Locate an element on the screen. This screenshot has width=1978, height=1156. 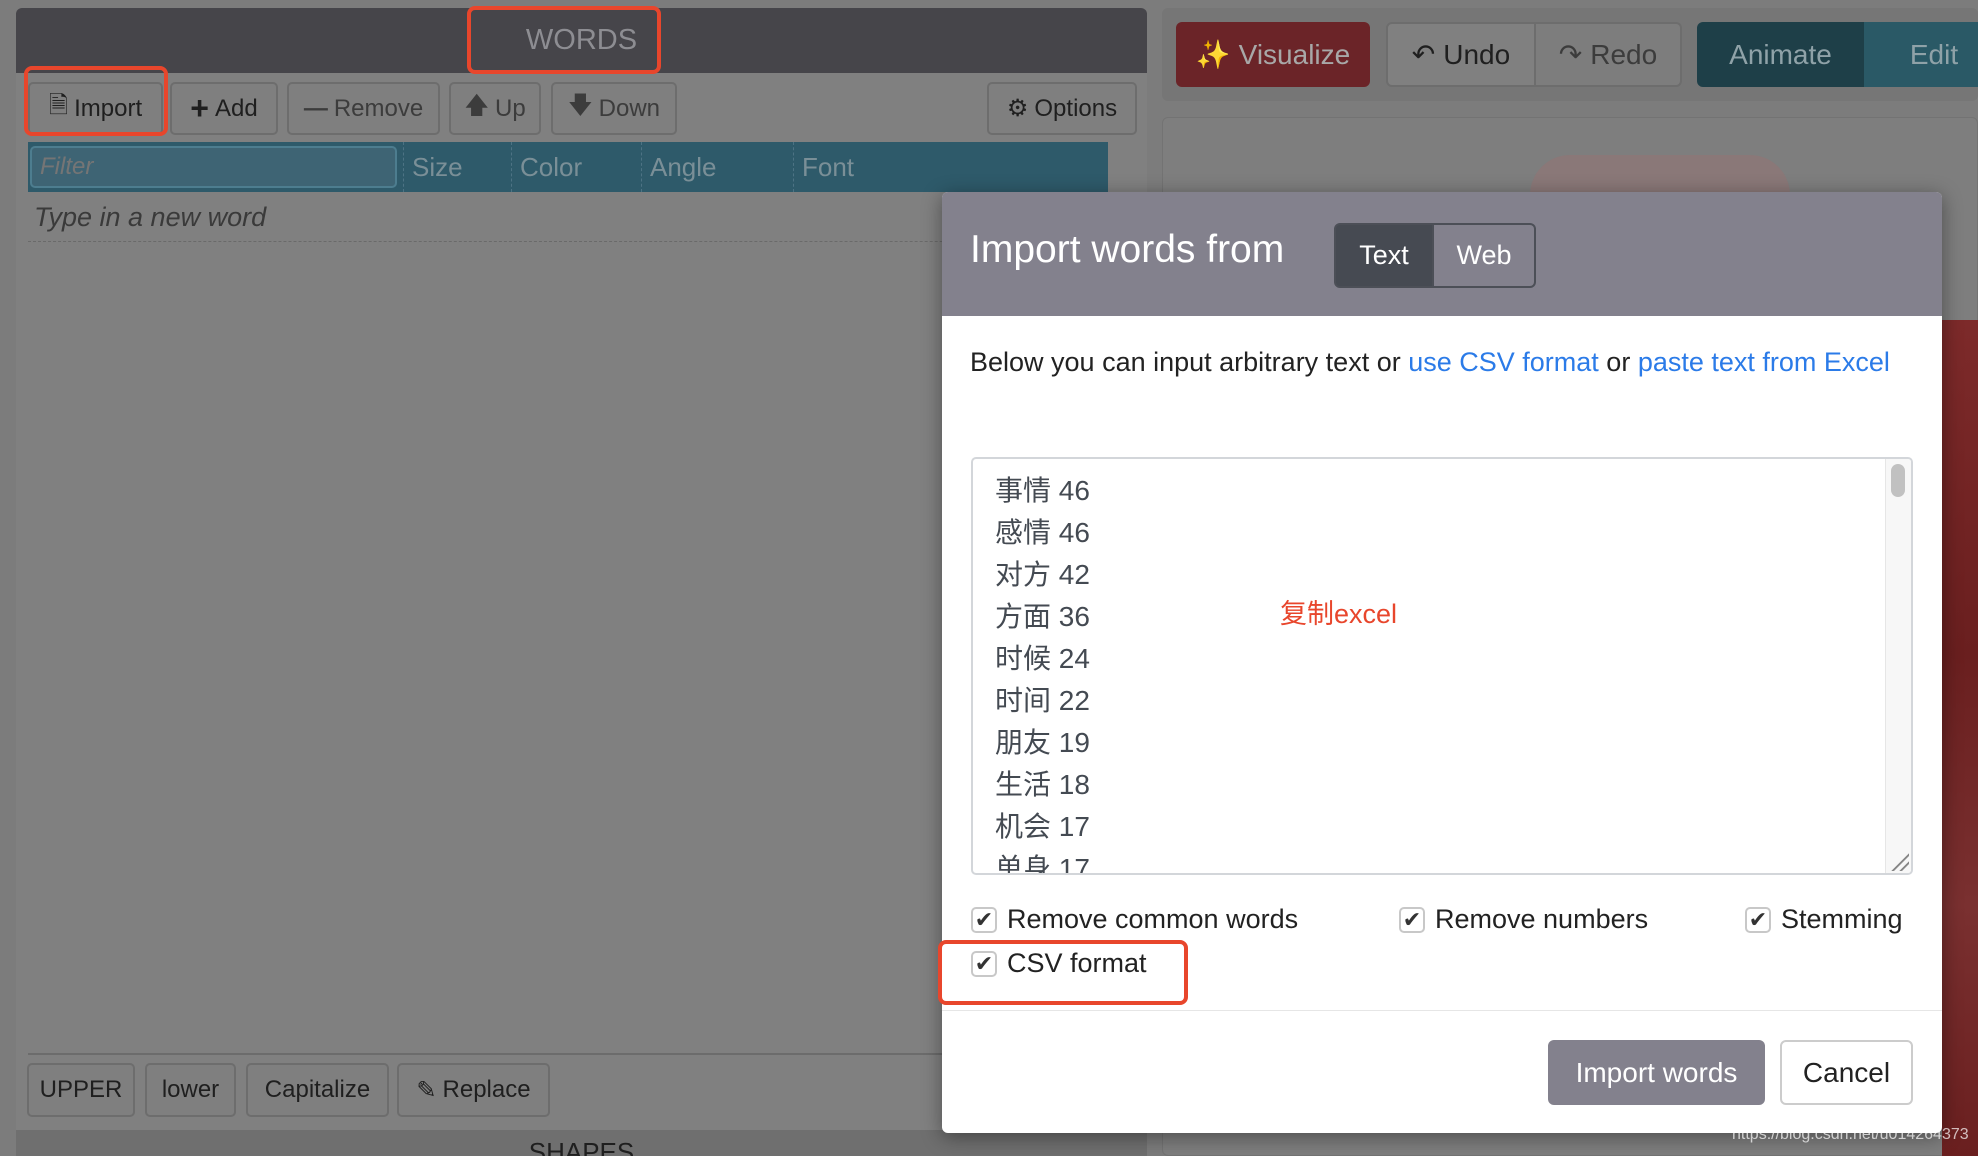
word-cloud-shape-edge is located at coordinates (1960, 738).